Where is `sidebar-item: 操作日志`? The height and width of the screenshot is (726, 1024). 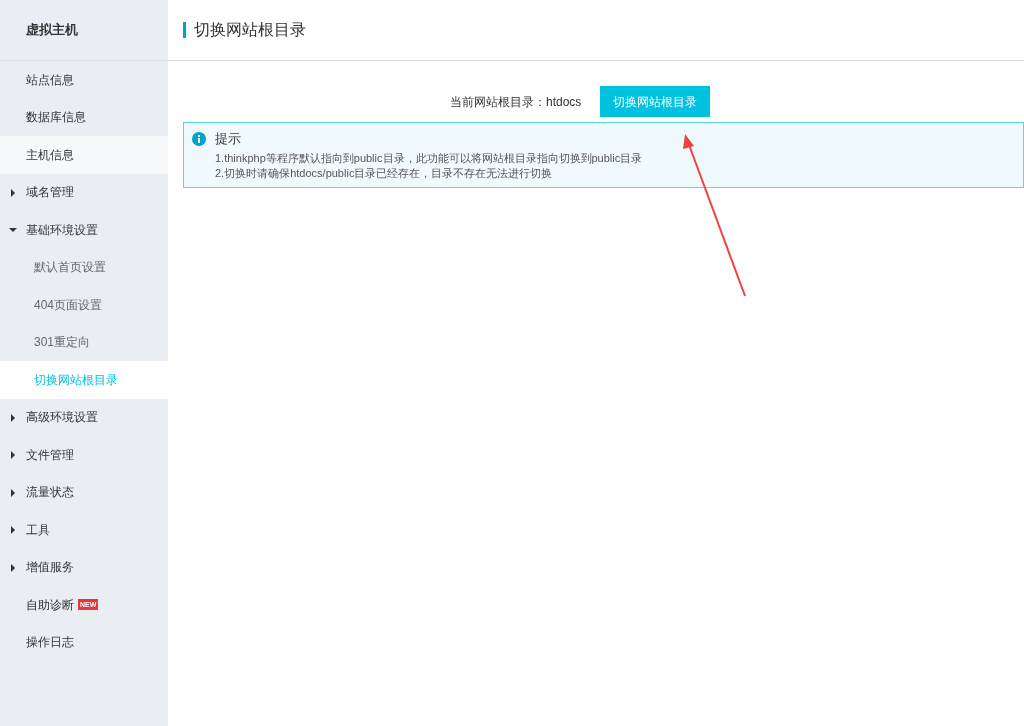 sidebar-item: 操作日志 is located at coordinates (84, 642).